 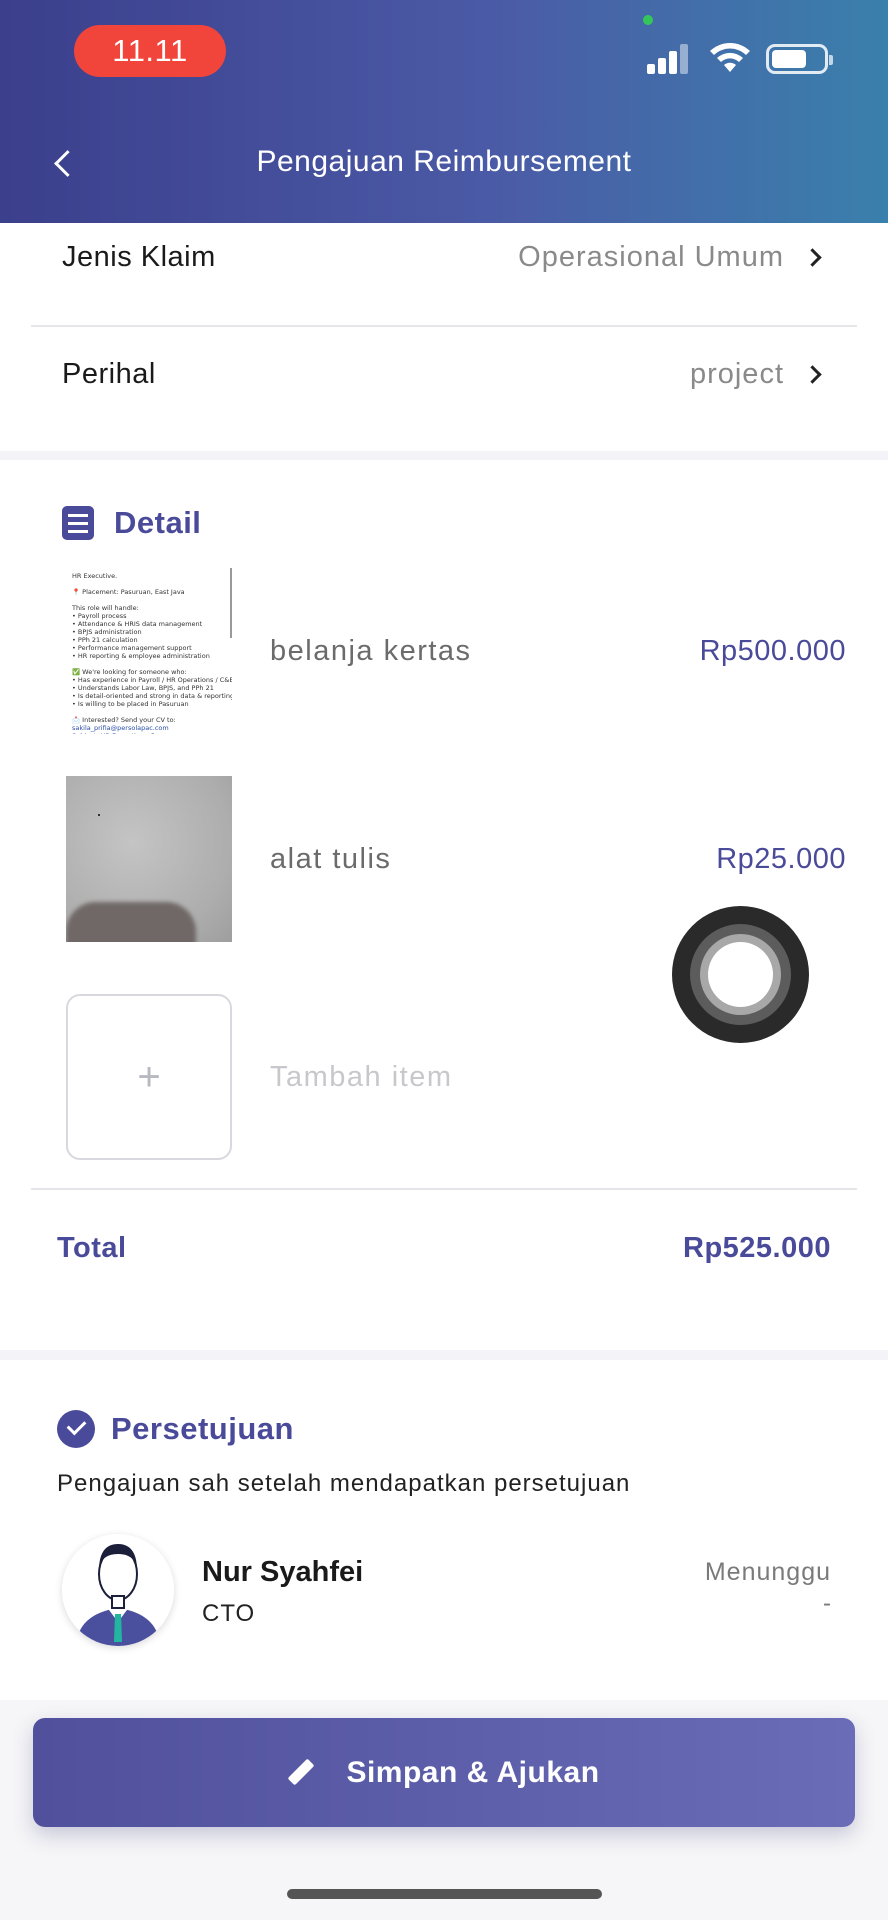 I want to click on add-item-button: +, so click(x=149, y=1077).